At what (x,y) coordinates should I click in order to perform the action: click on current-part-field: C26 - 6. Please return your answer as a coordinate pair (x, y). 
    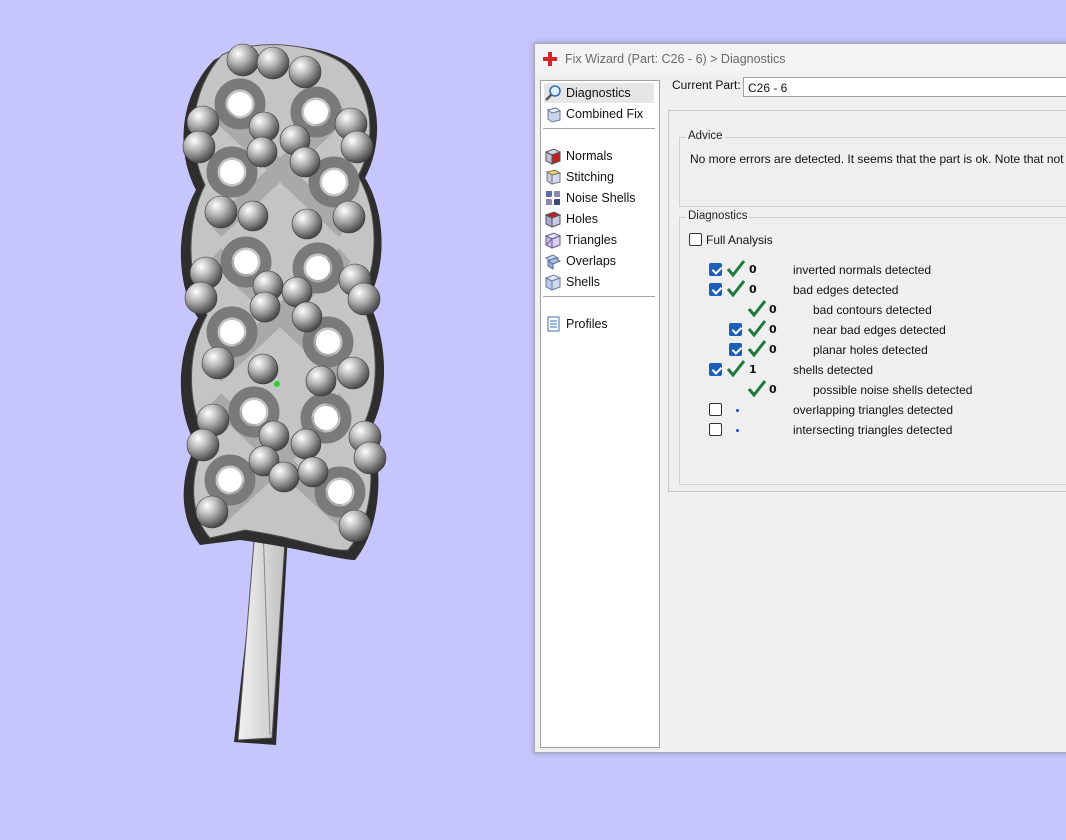
    Looking at the image, I should click on (904, 87).